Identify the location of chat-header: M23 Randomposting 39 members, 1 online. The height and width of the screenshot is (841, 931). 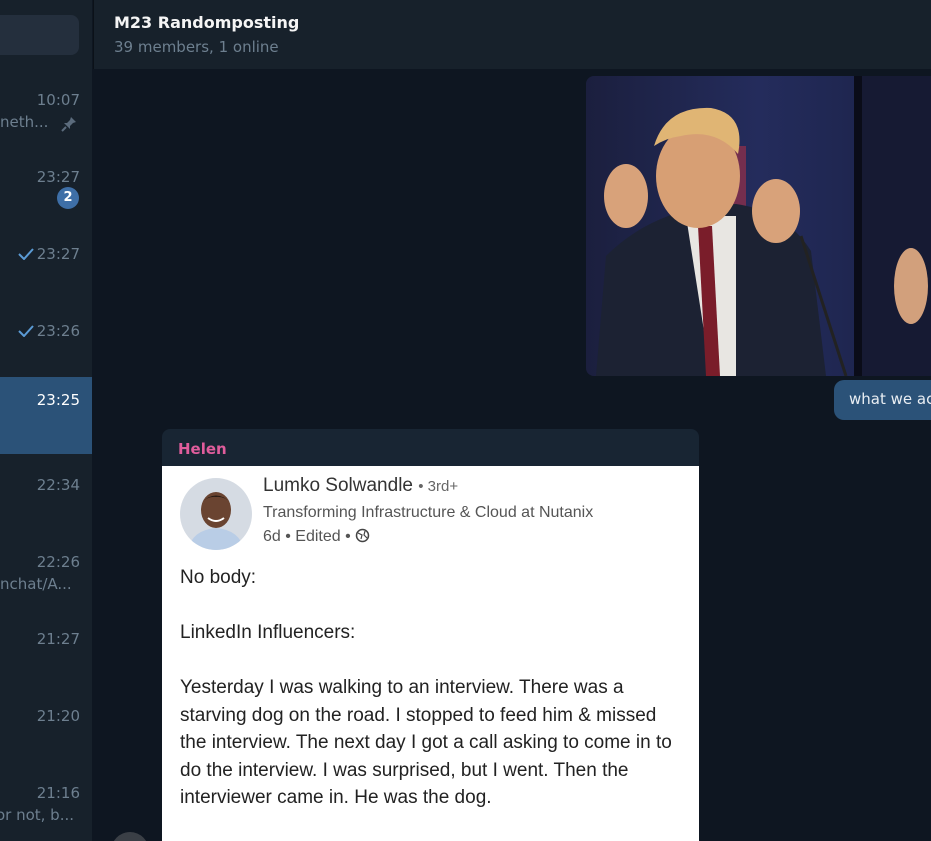
(512, 34).